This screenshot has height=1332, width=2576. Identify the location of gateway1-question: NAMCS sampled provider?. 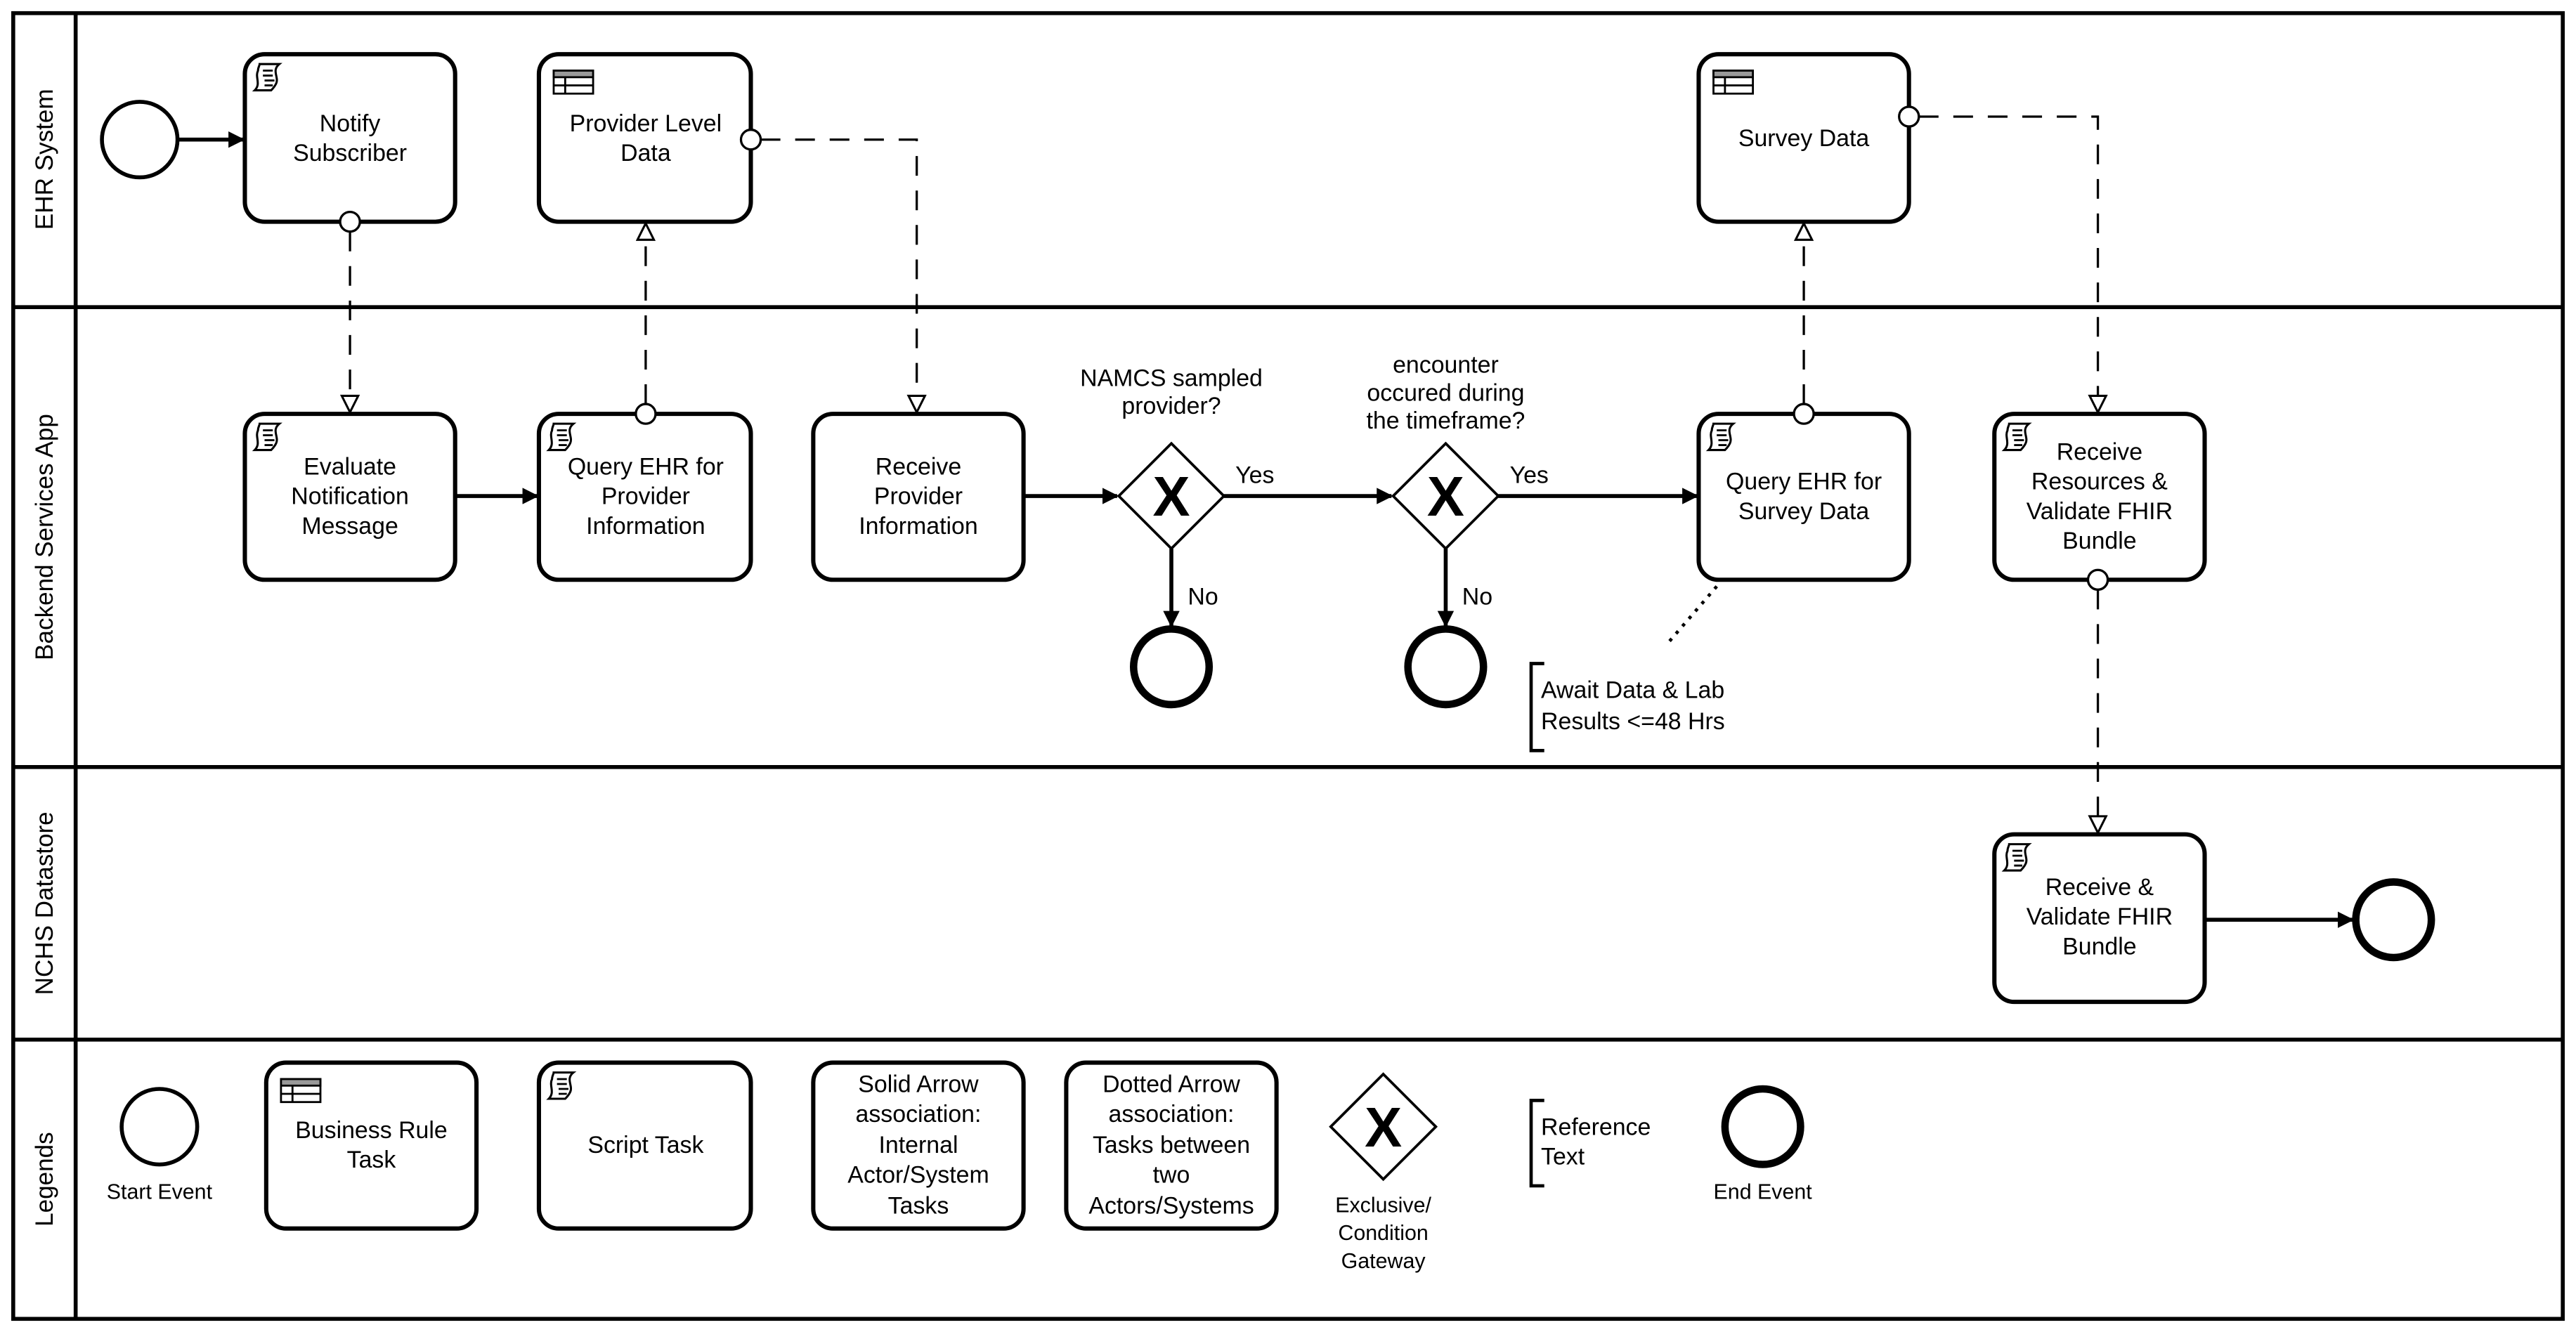
(1171, 392).